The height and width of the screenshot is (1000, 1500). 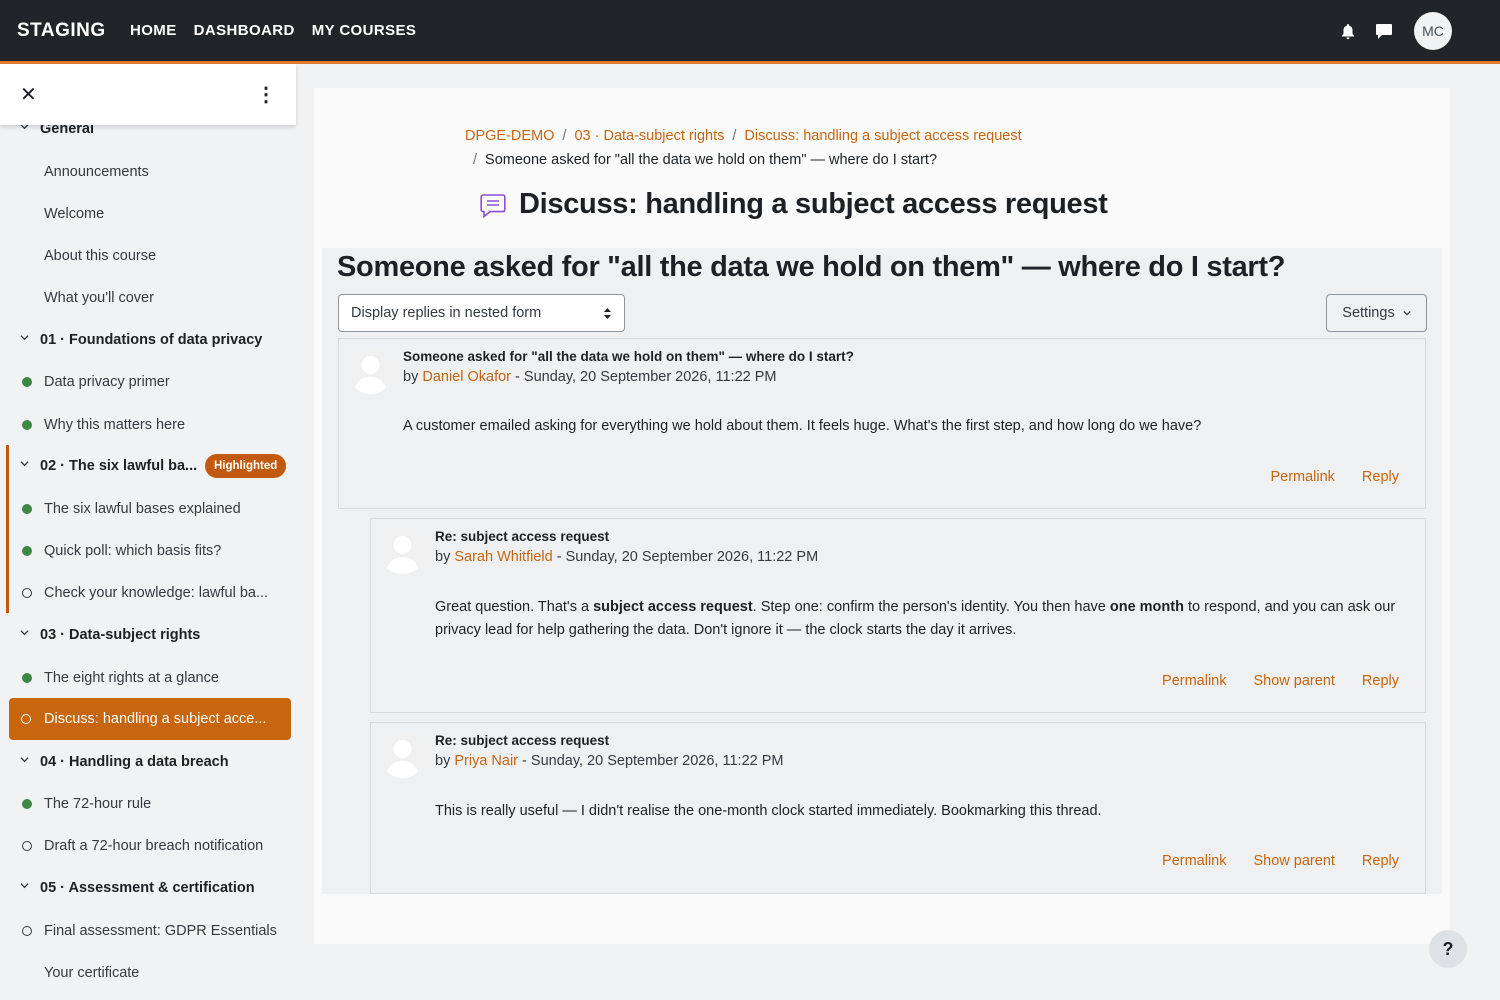 What do you see at coordinates (115, 425) in the screenshot?
I see `activity-title: Why this matters here` at bounding box center [115, 425].